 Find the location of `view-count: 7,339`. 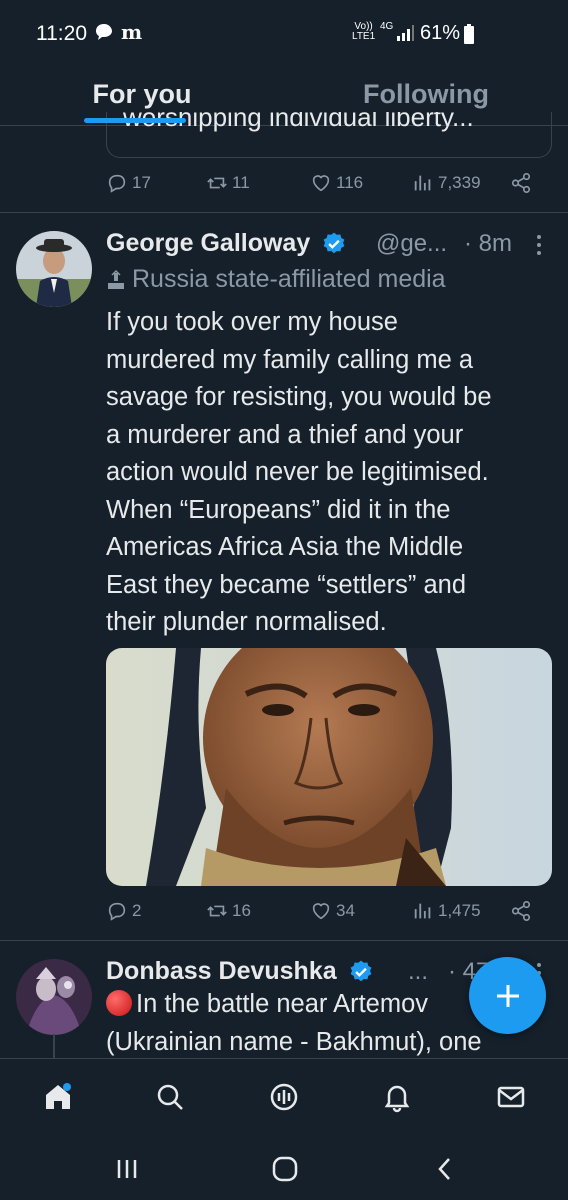

view-count: 7,339 is located at coordinates (459, 182).